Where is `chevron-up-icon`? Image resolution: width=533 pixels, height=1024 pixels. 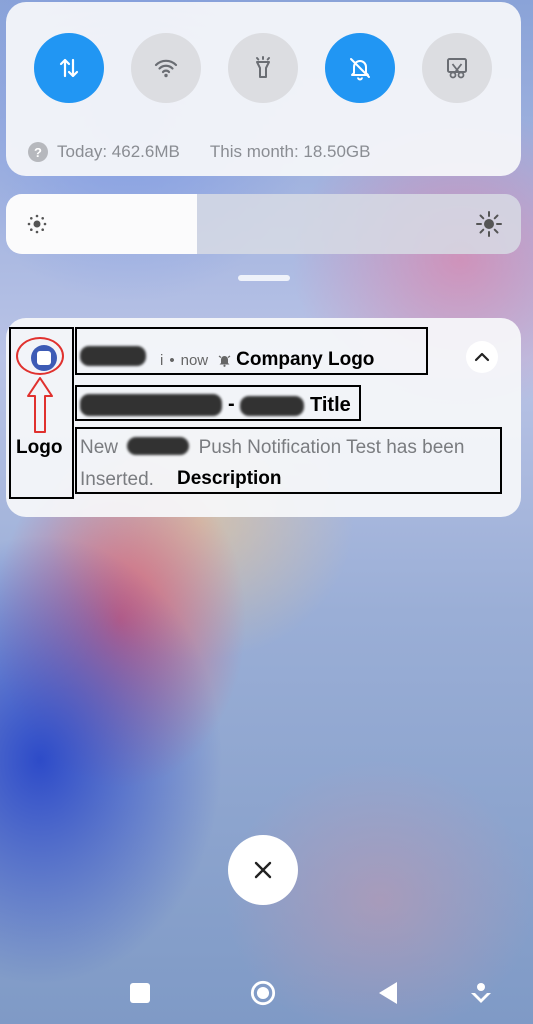
chevron-up-icon is located at coordinates (482, 357).